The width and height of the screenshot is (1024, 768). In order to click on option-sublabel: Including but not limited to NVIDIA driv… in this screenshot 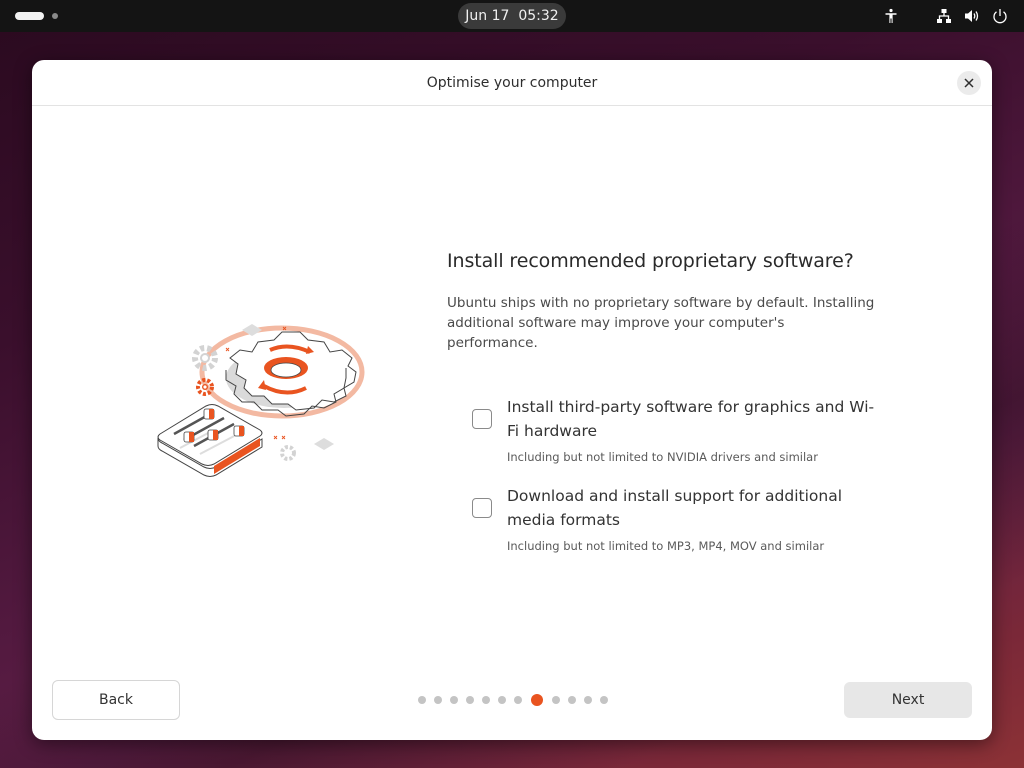, I will do `click(662, 457)`.